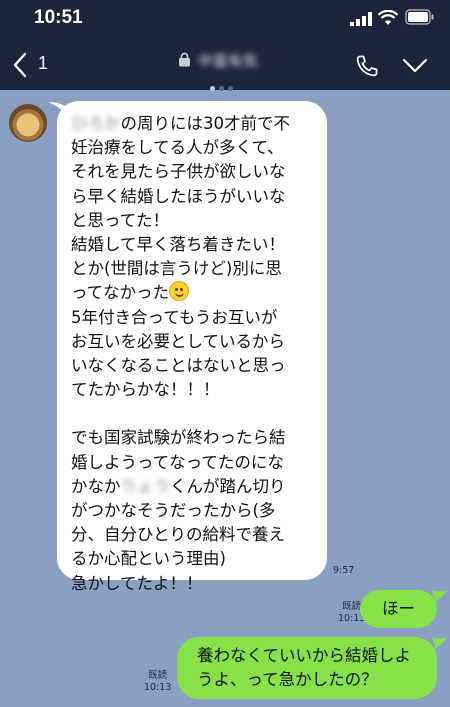 This screenshot has height=707, width=450. Describe the element at coordinates (37, 66) in the screenshot. I see `back-button: 1` at that location.